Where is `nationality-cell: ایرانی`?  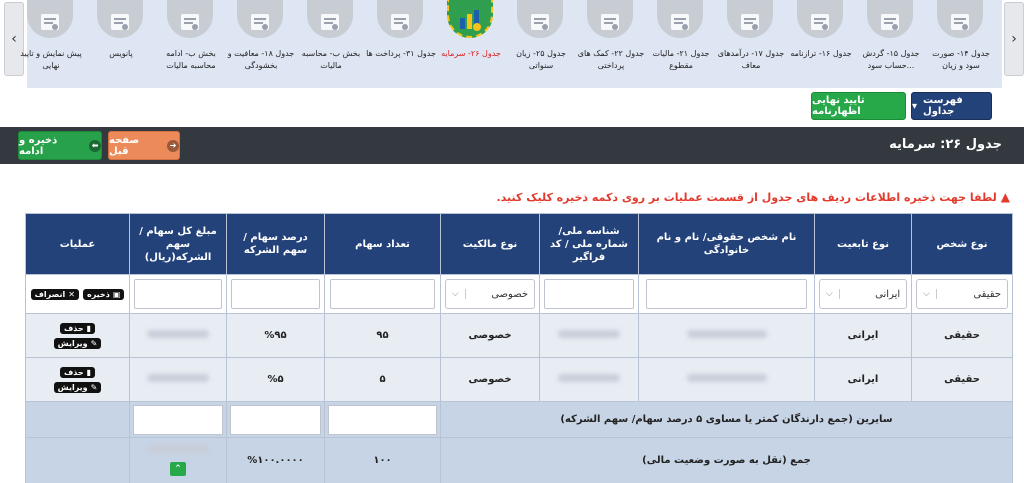
nationality-cell: ایرانی is located at coordinates (863, 379).